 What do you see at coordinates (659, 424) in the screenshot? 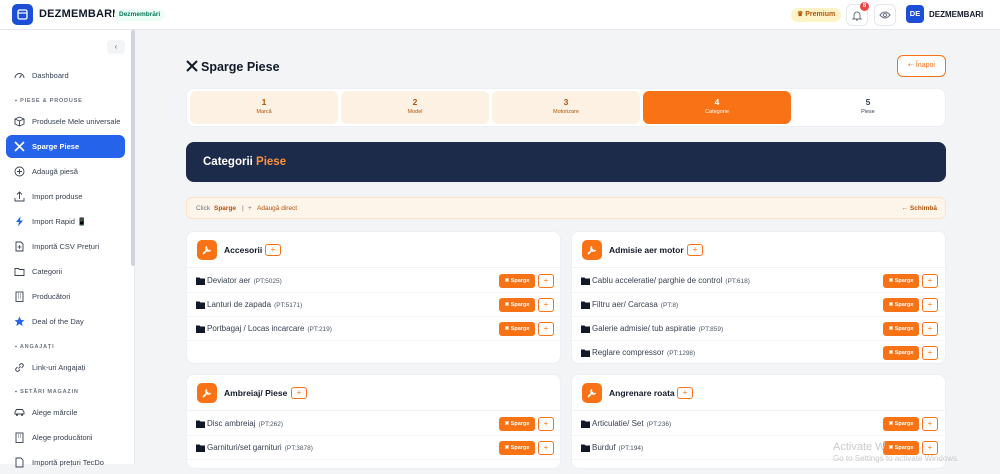
I see `row-pt: (PT:236)` at bounding box center [659, 424].